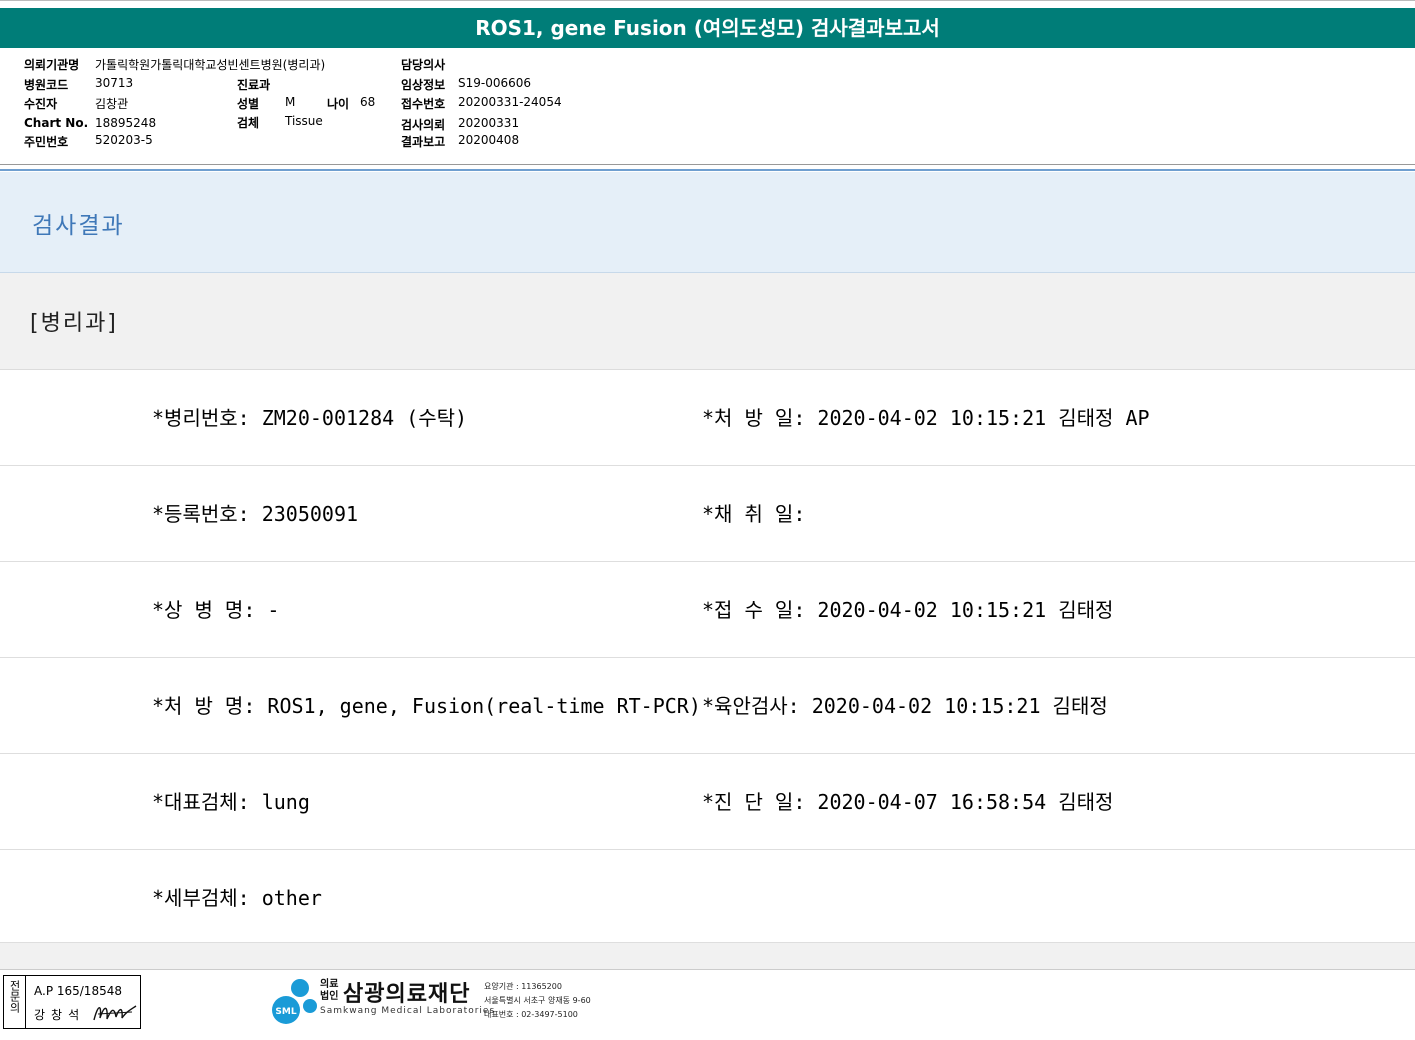 The height and width of the screenshot is (1040, 1415). What do you see at coordinates (707, 164) in the screenshot?
I see `header-divider` at bounding box center [707, 164].